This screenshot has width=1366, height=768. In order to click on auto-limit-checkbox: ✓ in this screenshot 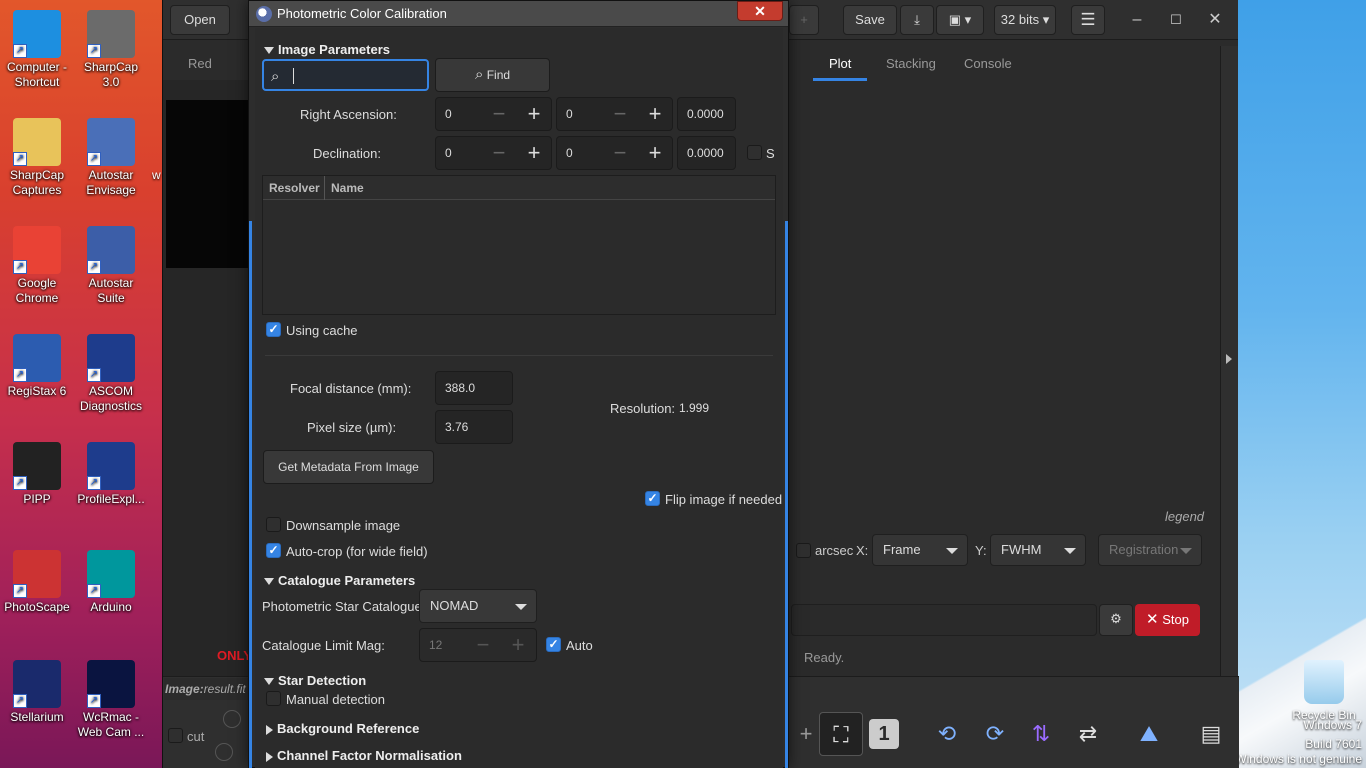, I will do `click(553, 644)`.